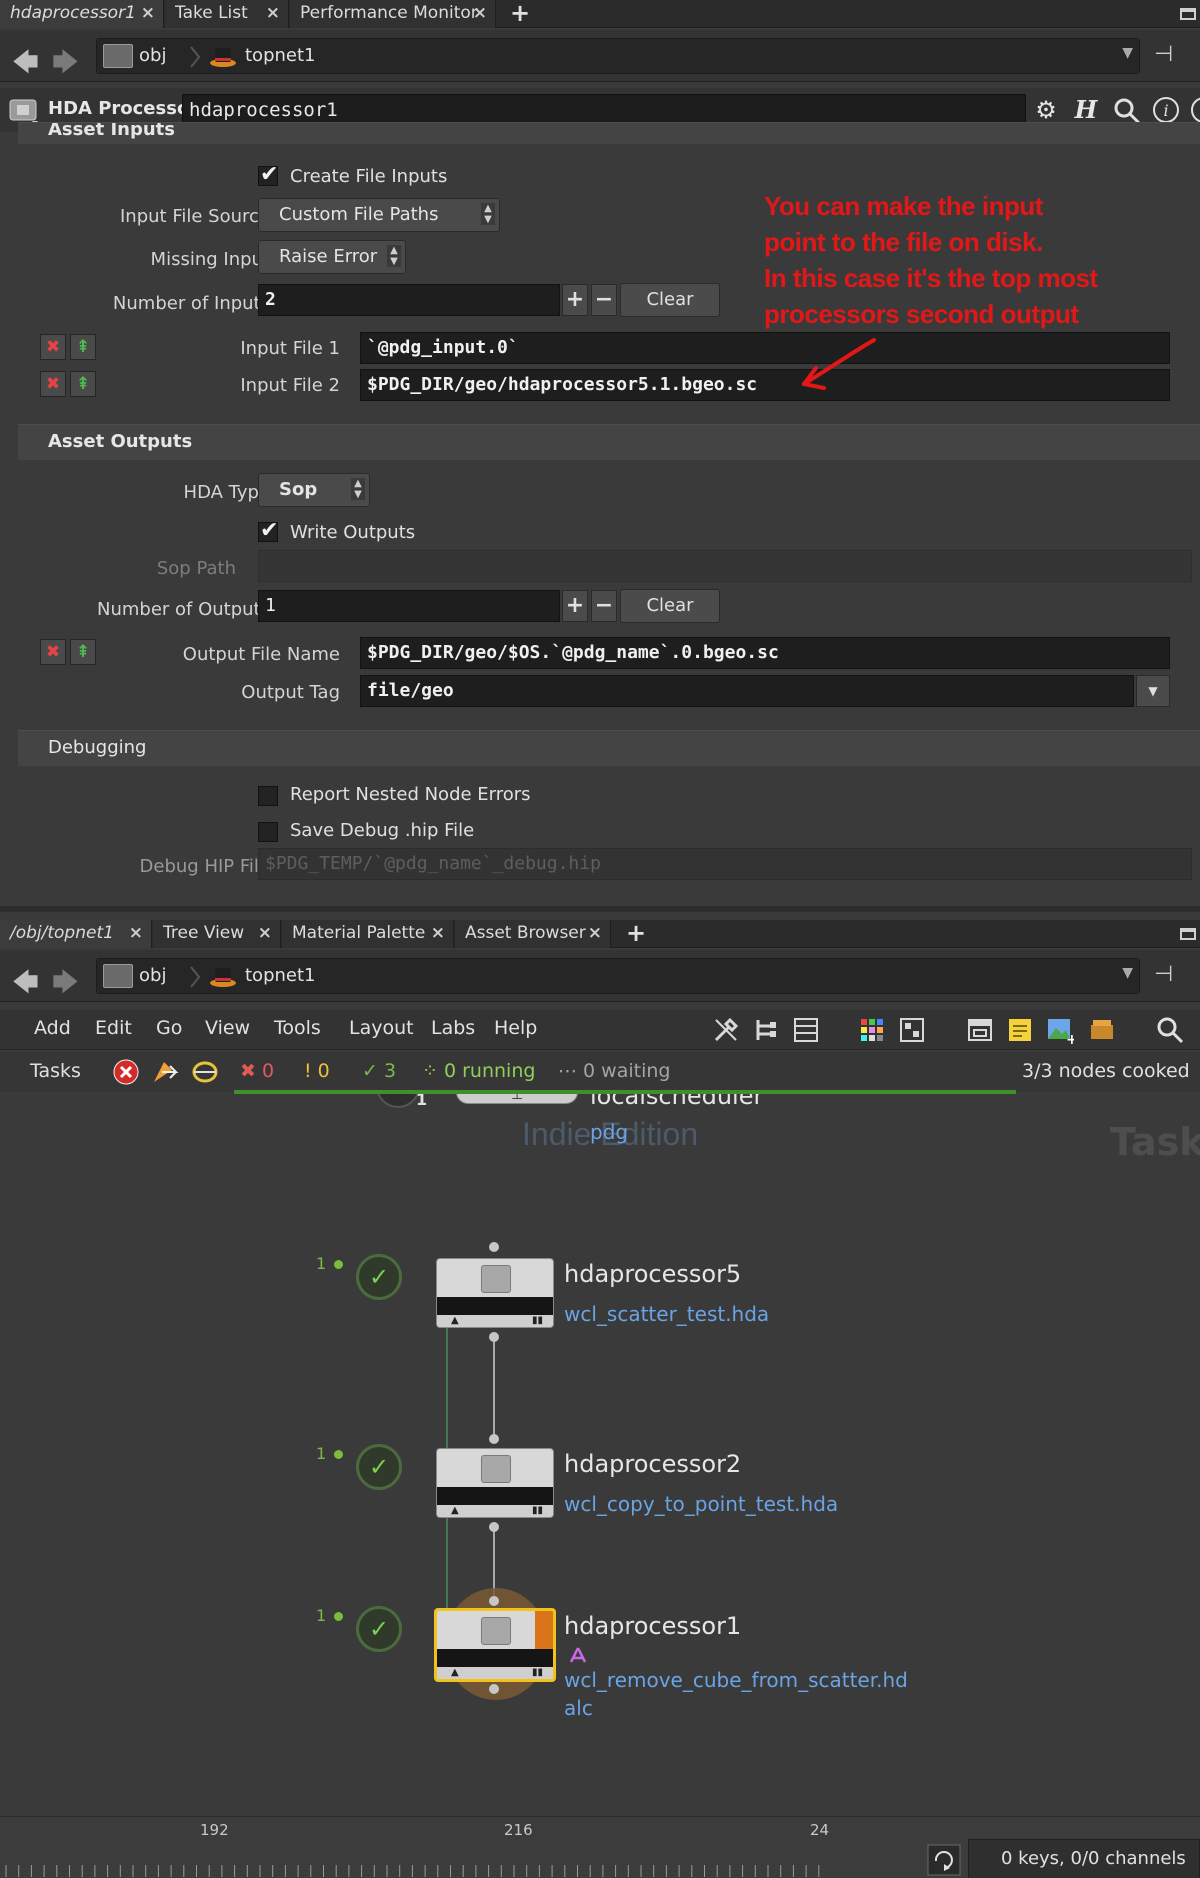  Describe the element at coordinates (494, 1689) in the screenshot. I see `node1-output-connector` at that location.